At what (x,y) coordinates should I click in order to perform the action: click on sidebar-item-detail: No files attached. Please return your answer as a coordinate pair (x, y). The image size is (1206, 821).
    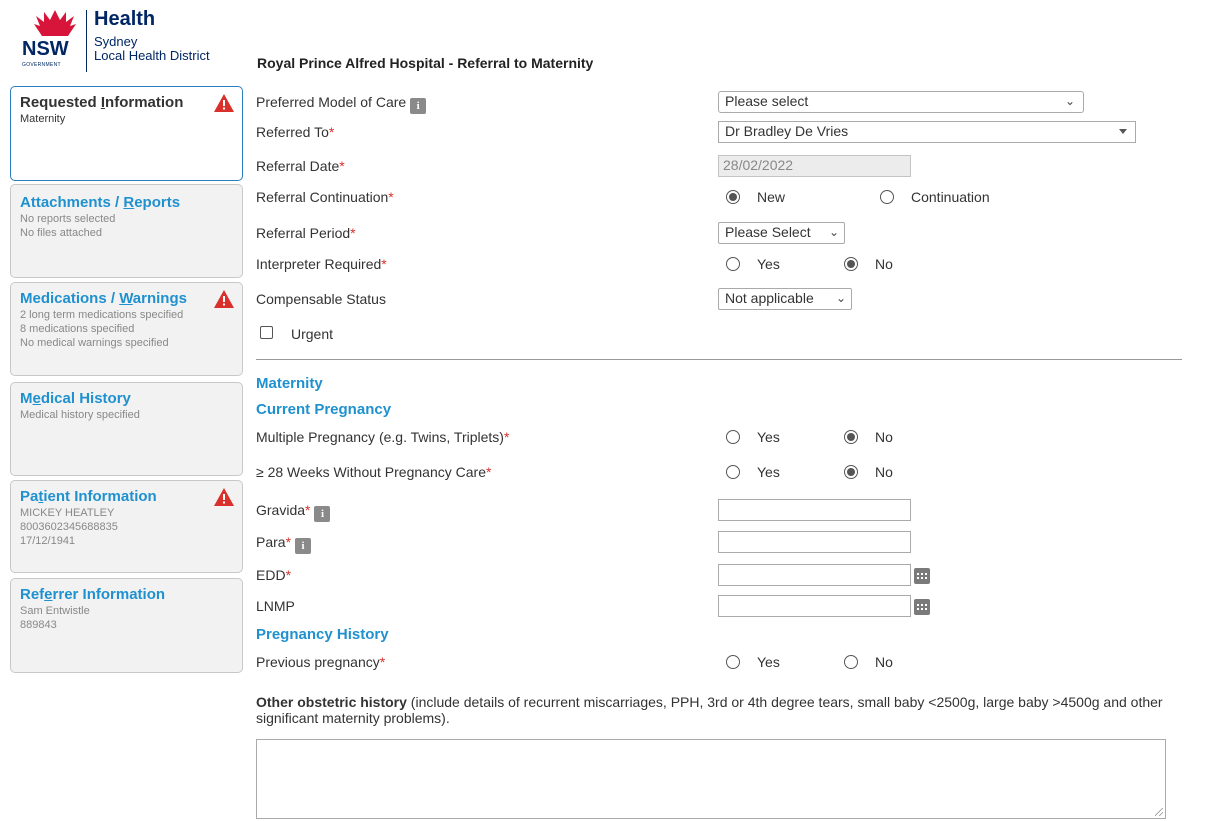
    Looking at the image, I should click on (61, 233).